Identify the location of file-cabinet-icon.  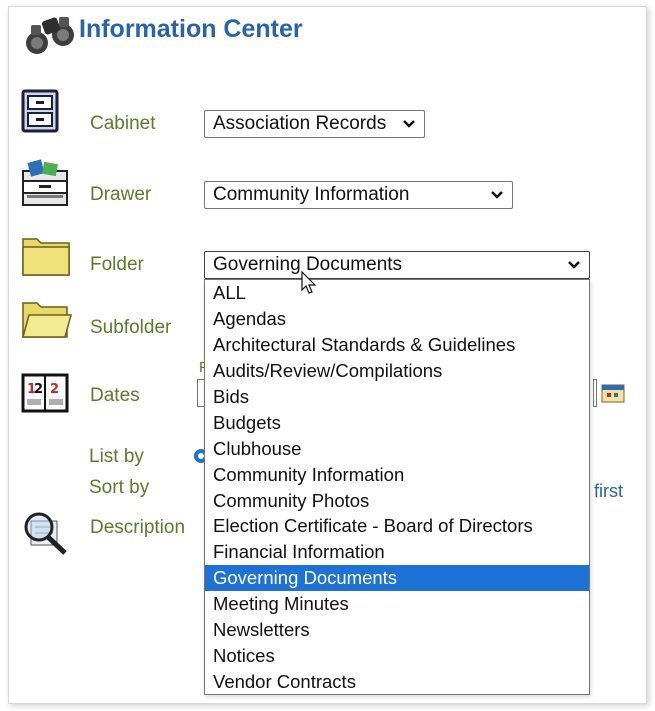
(40, 111).